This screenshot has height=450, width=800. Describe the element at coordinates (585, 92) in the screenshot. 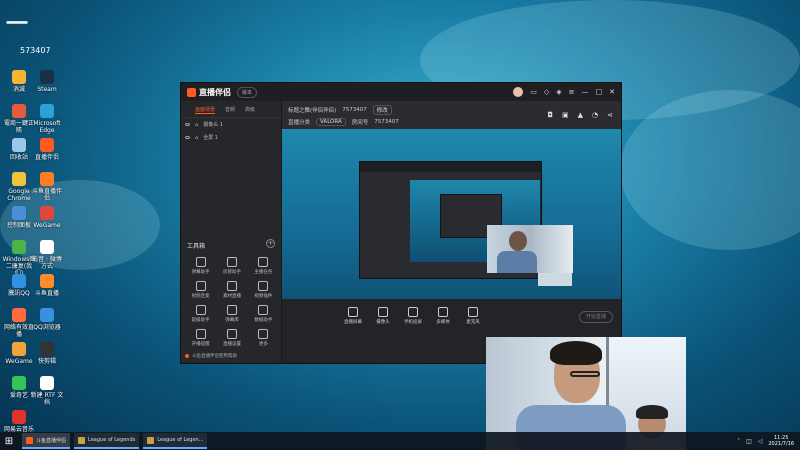

I see `minimize-icon: —` at that location.